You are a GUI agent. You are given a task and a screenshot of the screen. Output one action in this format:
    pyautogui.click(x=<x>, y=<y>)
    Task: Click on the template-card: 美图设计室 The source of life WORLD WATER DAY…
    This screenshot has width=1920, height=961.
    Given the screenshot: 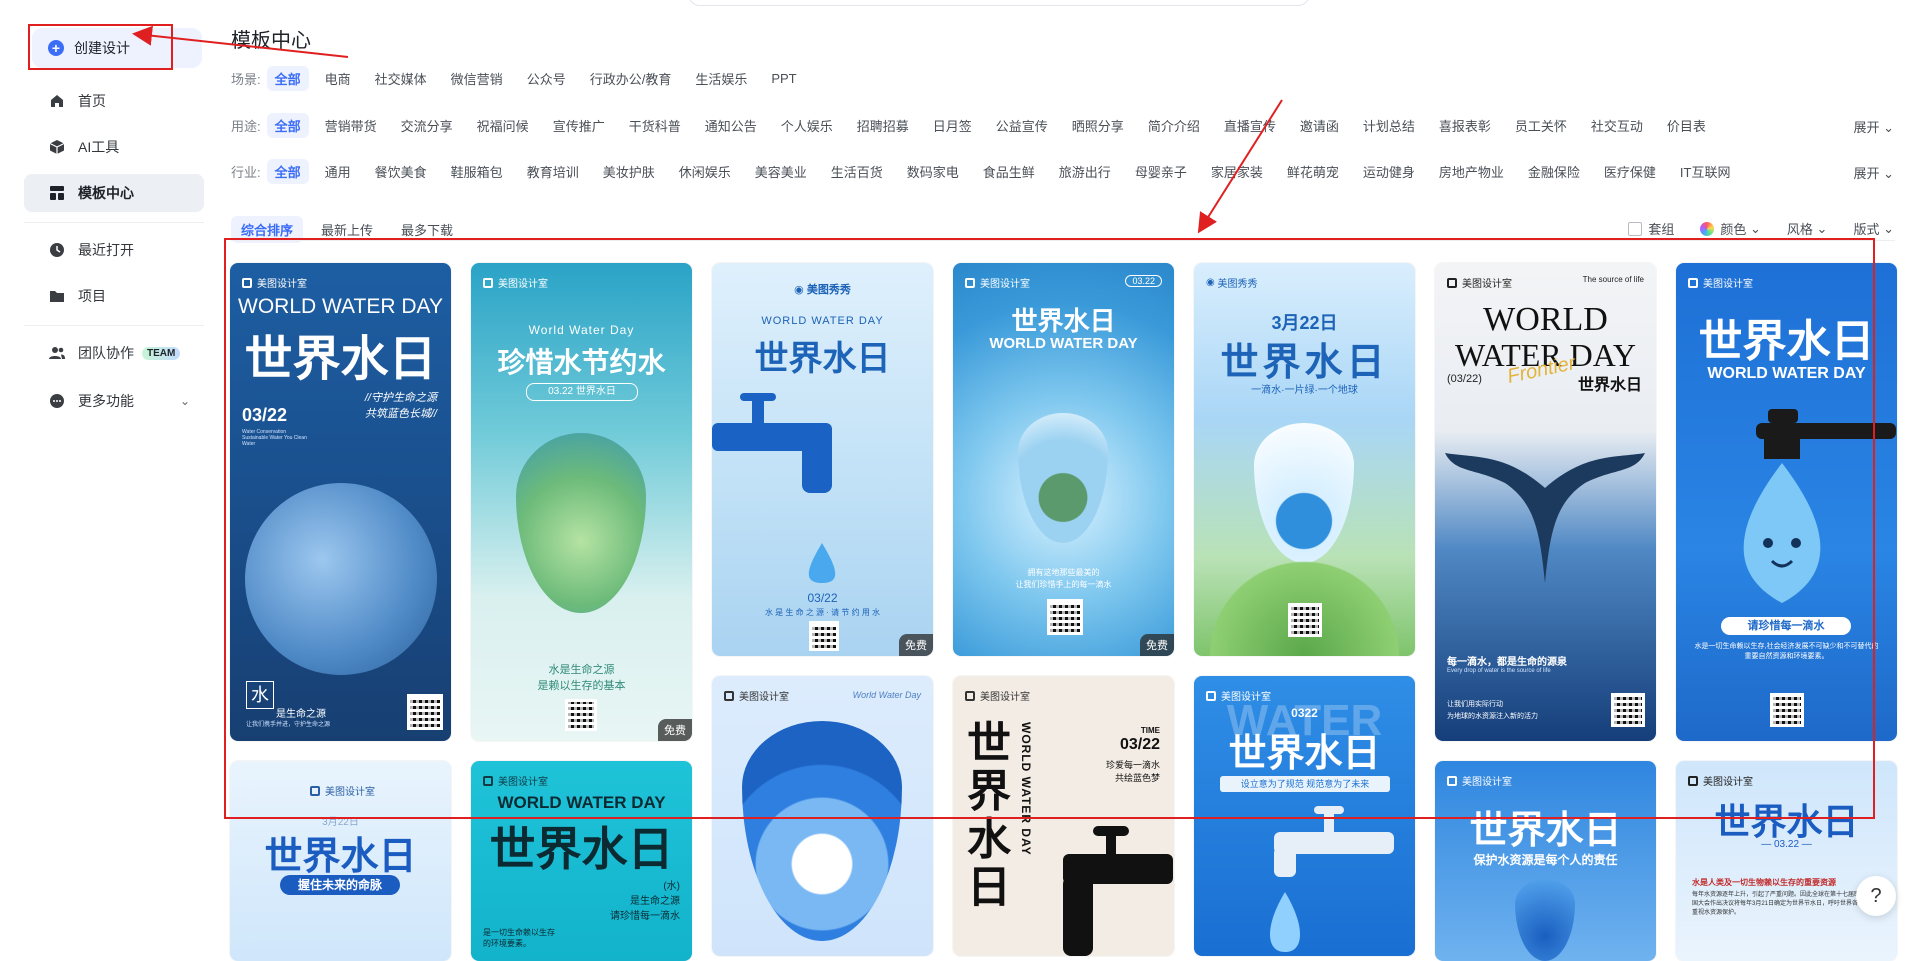 What is the action you would take?
    pyautogui.click(x=1545, y=502)
    